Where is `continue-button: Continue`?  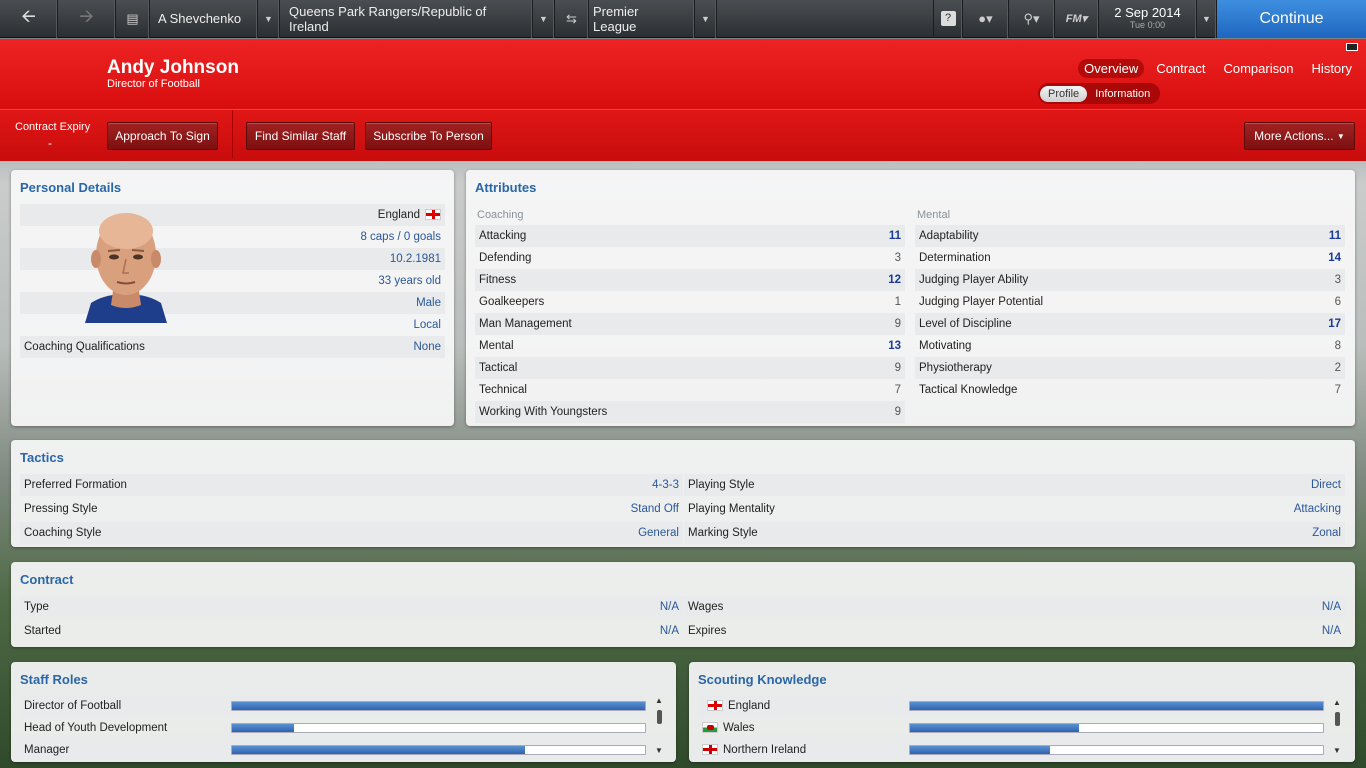 continue-button: Continue is located at coordinates (1291, 19).